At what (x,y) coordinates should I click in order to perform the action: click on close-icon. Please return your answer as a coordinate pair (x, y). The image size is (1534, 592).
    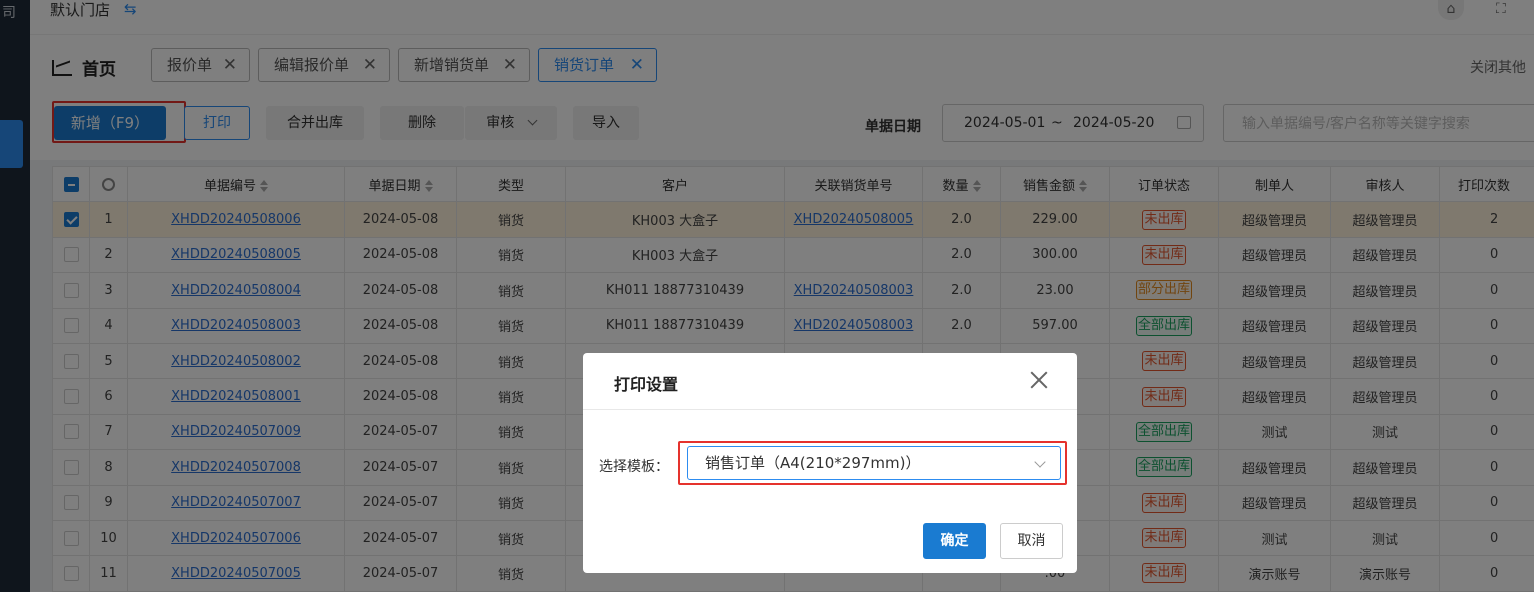
    Looking at the image, I should click on (1039, 380).